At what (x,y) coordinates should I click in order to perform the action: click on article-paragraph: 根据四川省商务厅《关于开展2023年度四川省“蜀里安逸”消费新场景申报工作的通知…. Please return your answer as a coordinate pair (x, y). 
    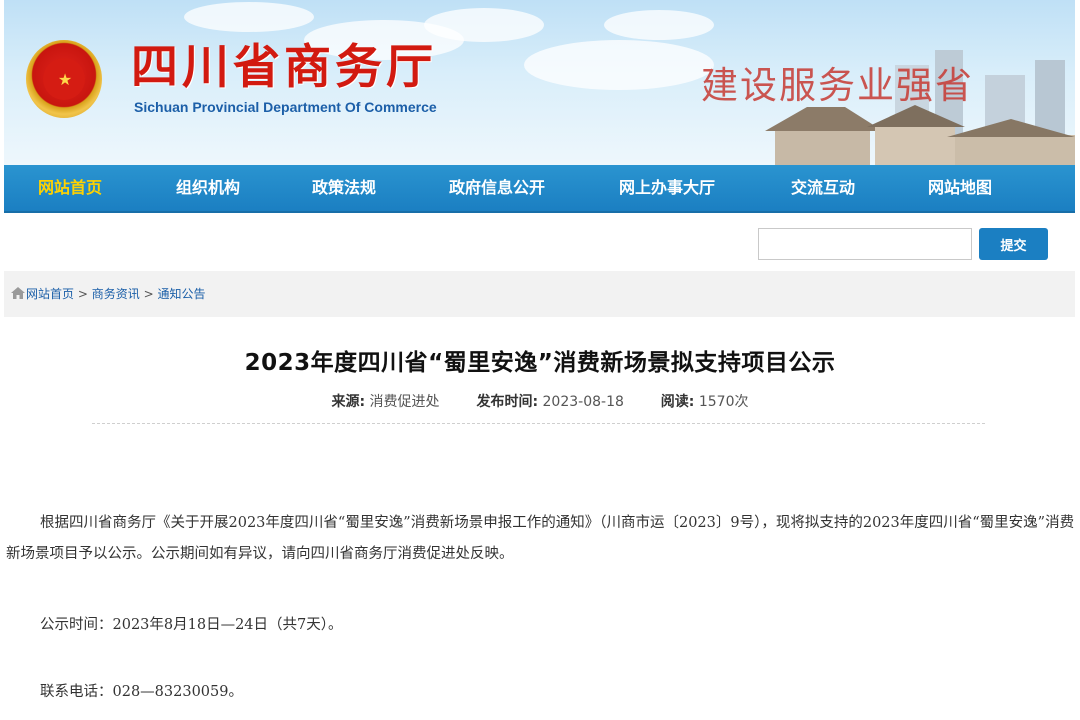
    Looking at the image, I should click on (540, 538).